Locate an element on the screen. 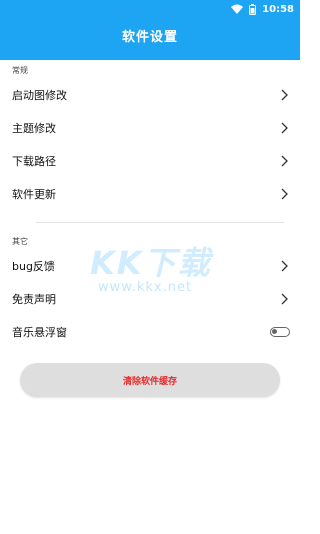 This screenshot has height=534, width=320. section-divider is located at coordinates (160, 222).